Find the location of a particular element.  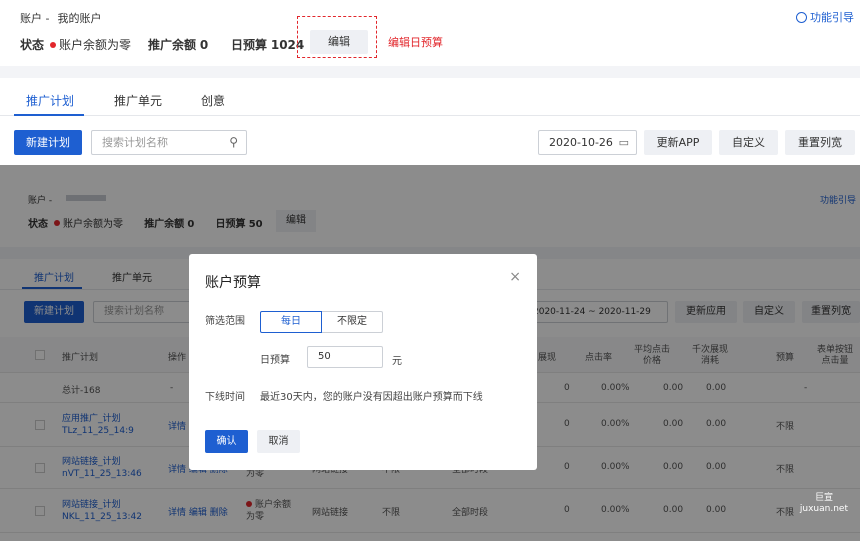

daily-budget-input: 50 is located at coordinates (345, 357).